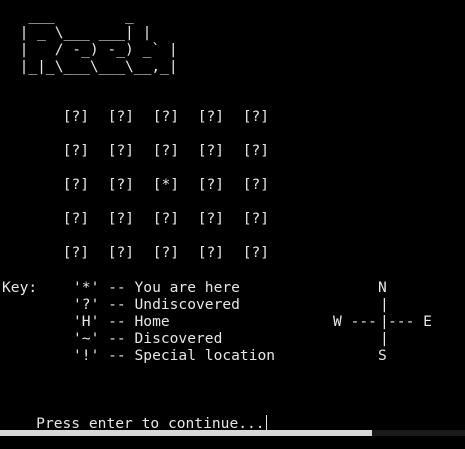  What do you see at coordinates (156, 287) in the screenshot?
I see `legend-entry: '*' -- You are here` at bounding box center [156, 287].